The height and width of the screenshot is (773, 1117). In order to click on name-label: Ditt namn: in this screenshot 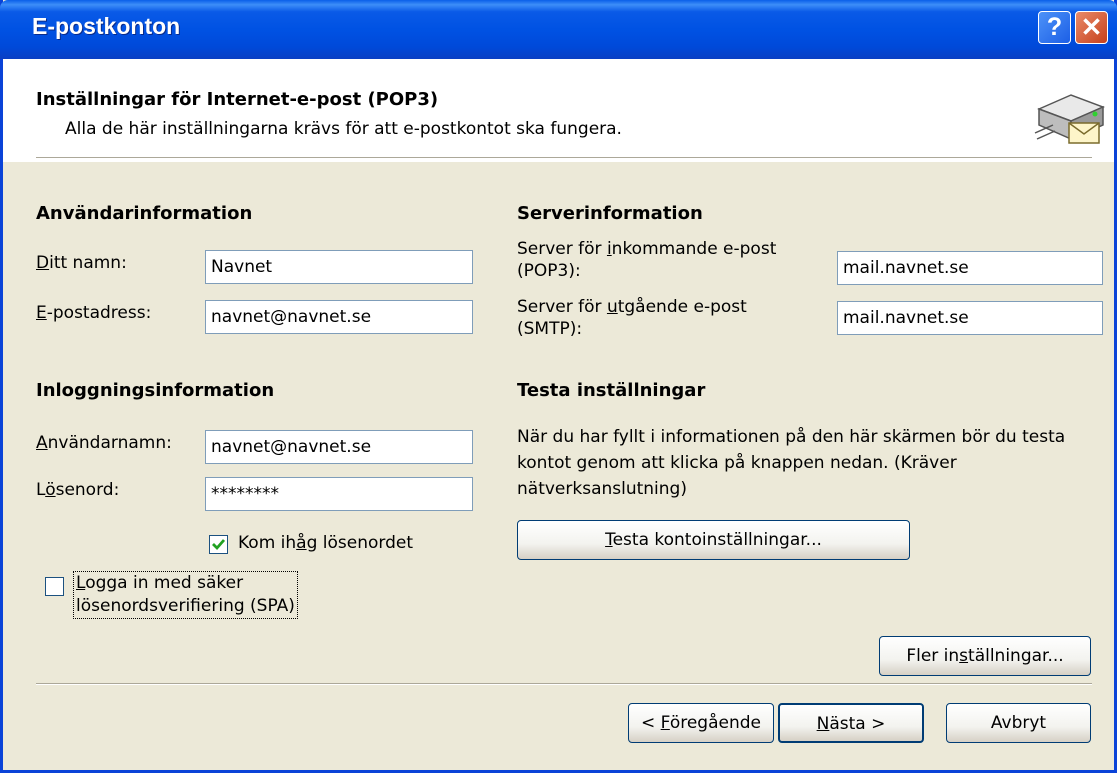, I will do `click(81, 263)`.